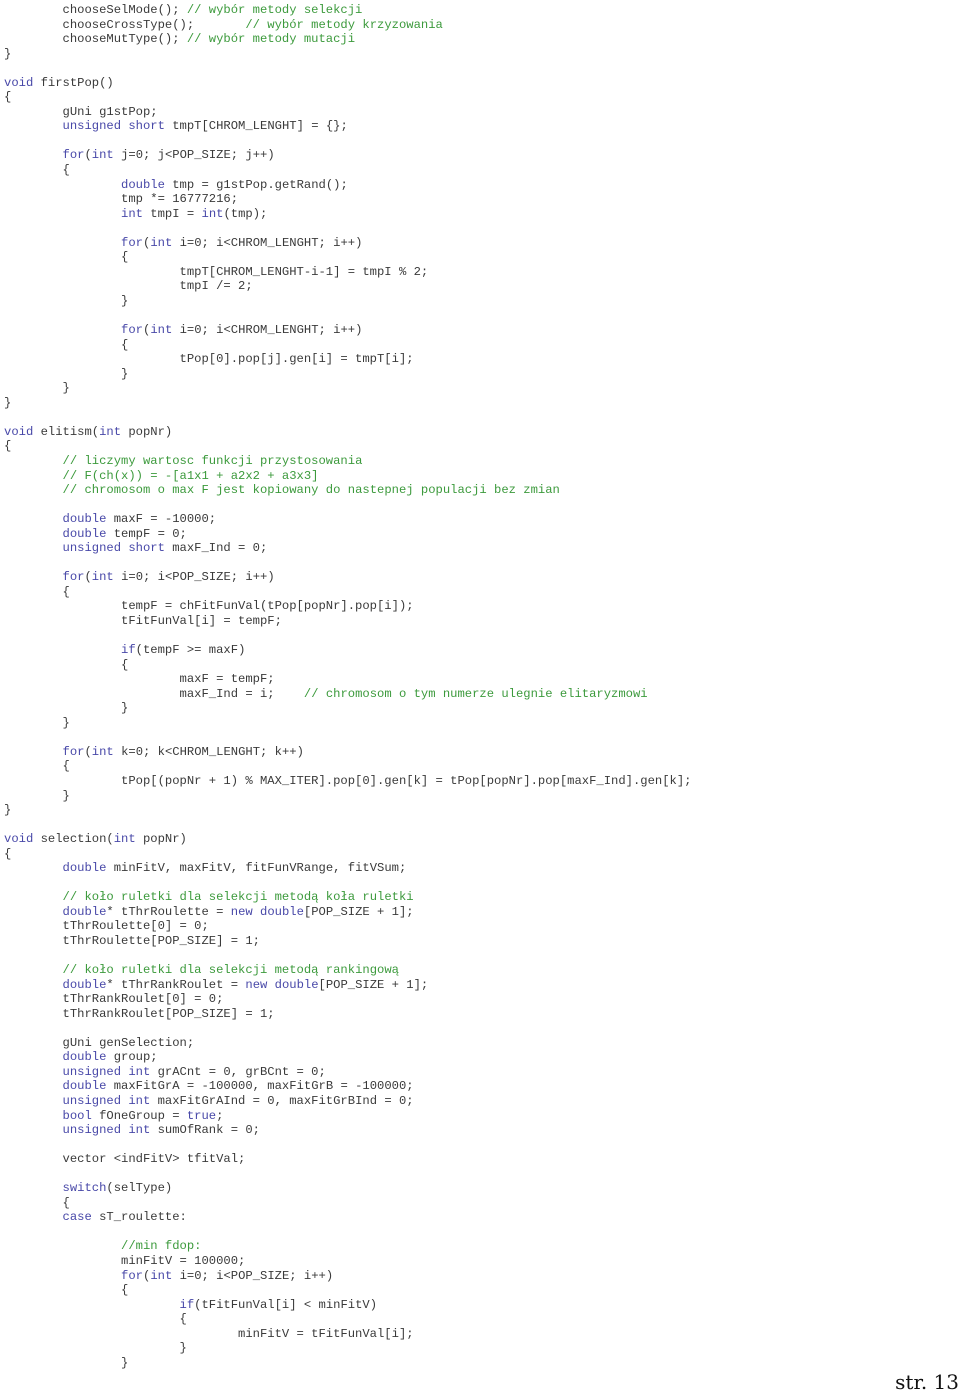 Image resolution: width=960 pixels, height=1396 pixels. What do you see at coordinates (348, 1188) in the screenshot?
I see `code-line: switch(selType)` at bounding box center [348, 1188].